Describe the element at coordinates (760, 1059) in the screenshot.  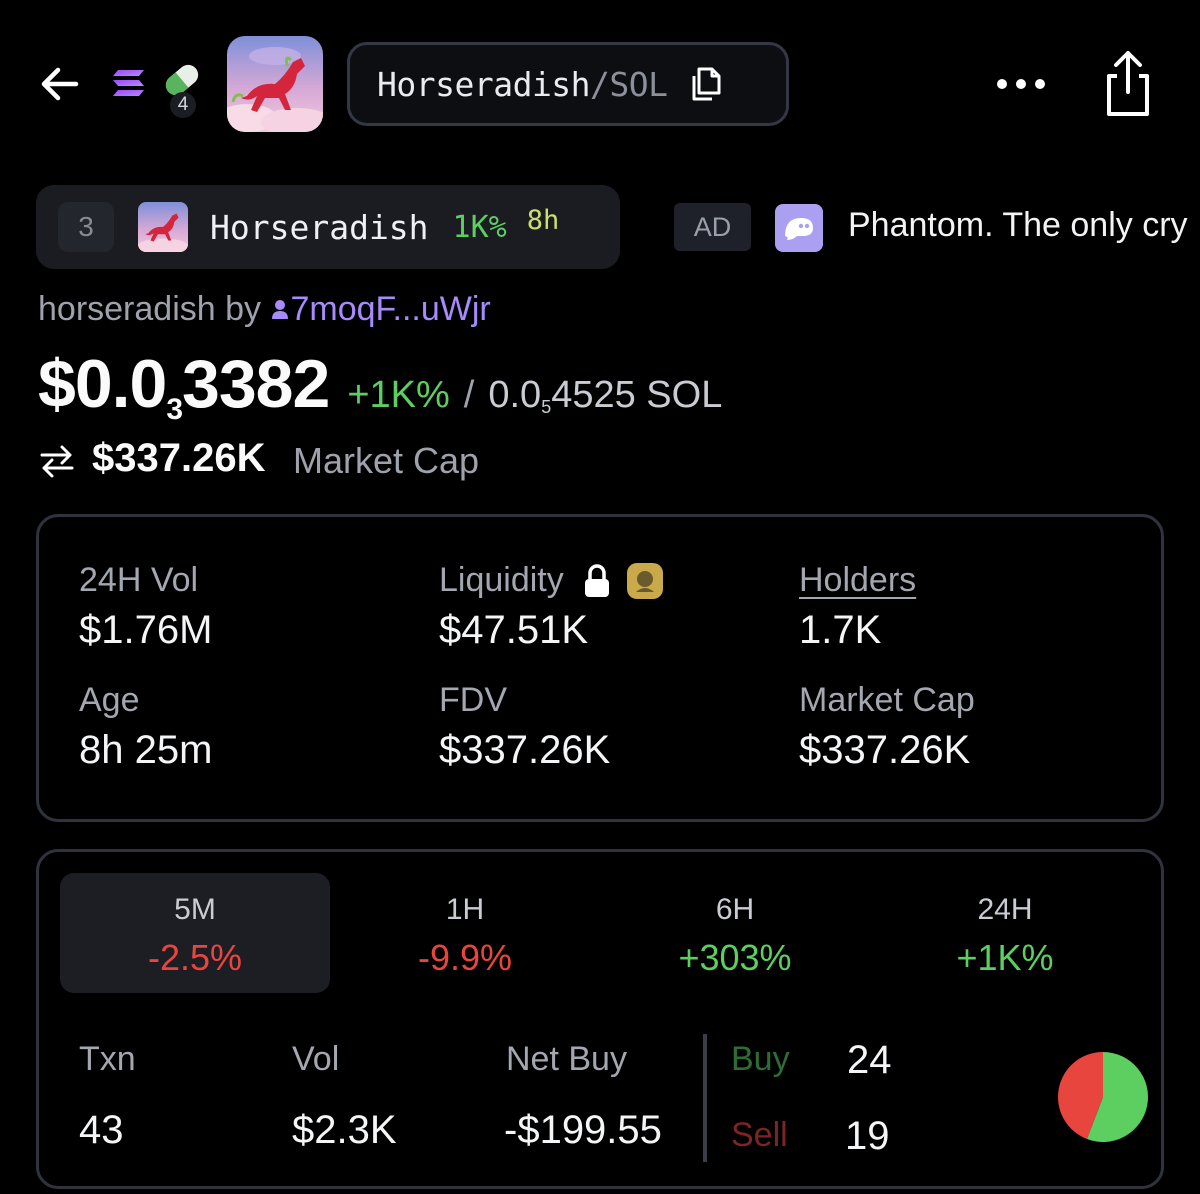
I see `buy-label: Buy` at that location.